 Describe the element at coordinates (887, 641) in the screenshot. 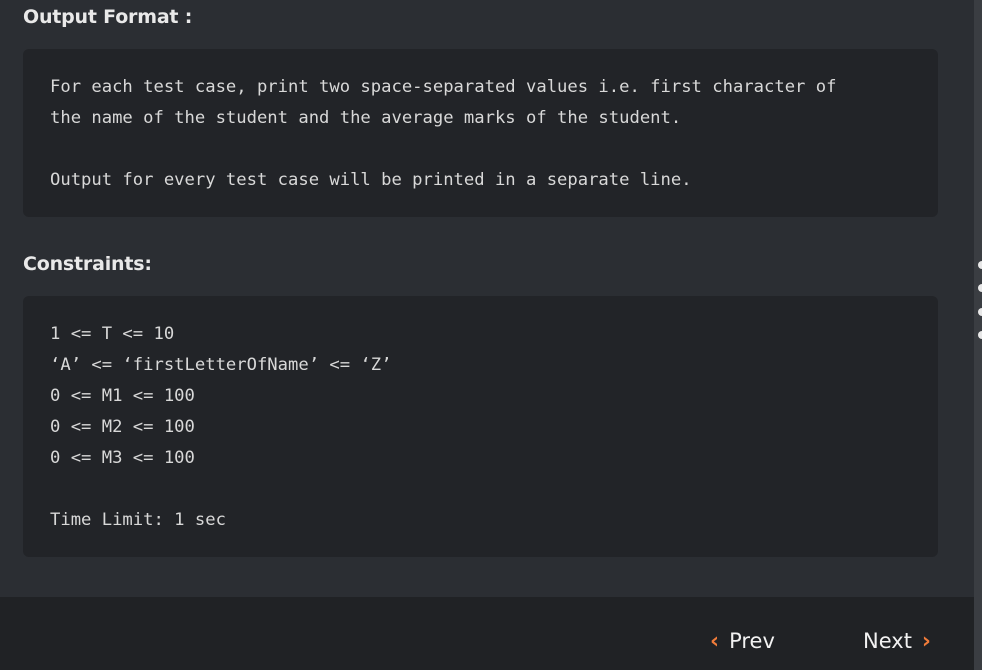

I see `next-label: Next` at that location.